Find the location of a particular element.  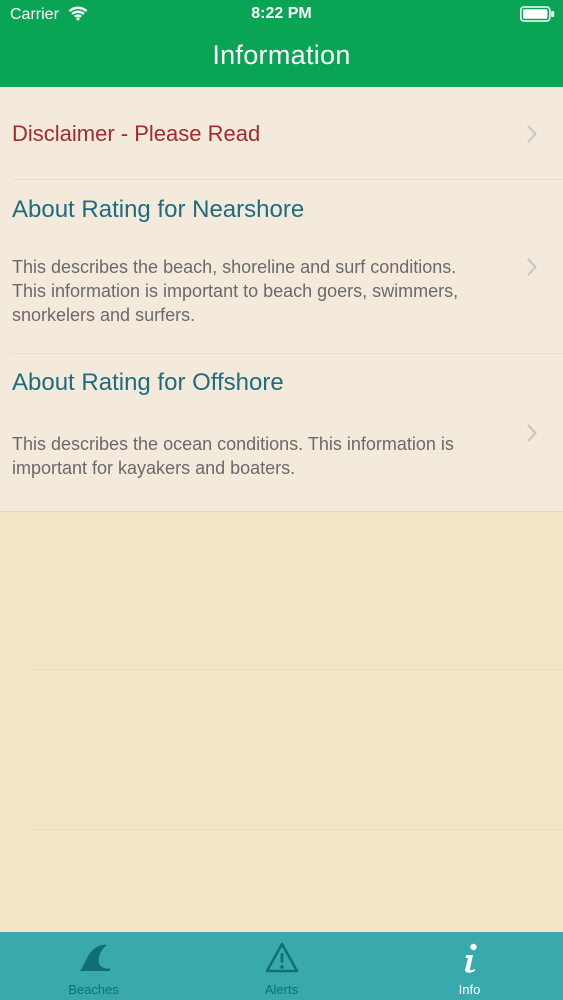

disclaimer-row: Disclaimer - Please Read is located at coordinates (281, 133).